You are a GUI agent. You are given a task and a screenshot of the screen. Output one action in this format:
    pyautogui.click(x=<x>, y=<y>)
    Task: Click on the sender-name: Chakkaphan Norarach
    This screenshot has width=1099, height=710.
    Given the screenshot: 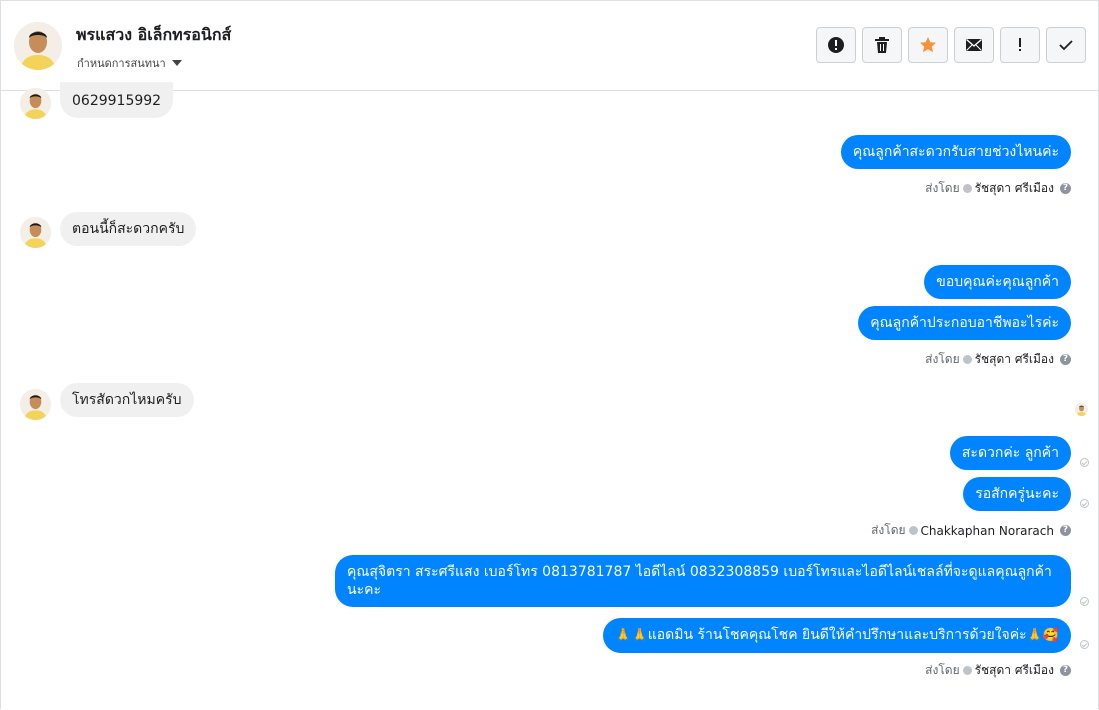 What is the action you would take?
    pyautogui.click(x=987, y=531)
    